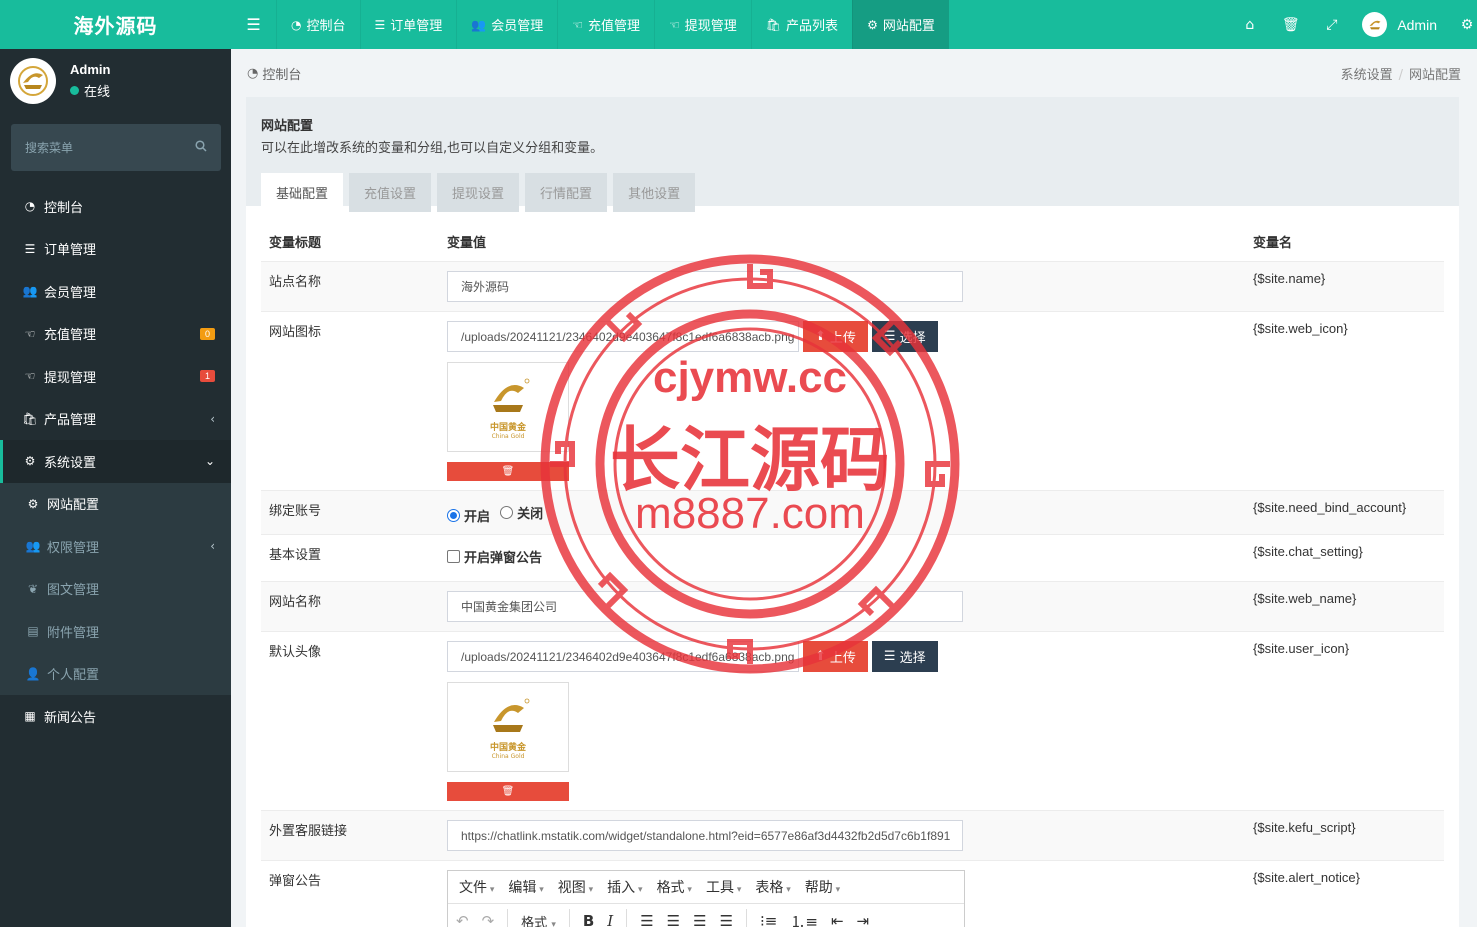 The height and width of the screenshot is (927, 1477). What do you see at coordinates (508, 436) in the screenshot?
I see `logo-caption-en: China Gold` at bounding box center [508, 436].